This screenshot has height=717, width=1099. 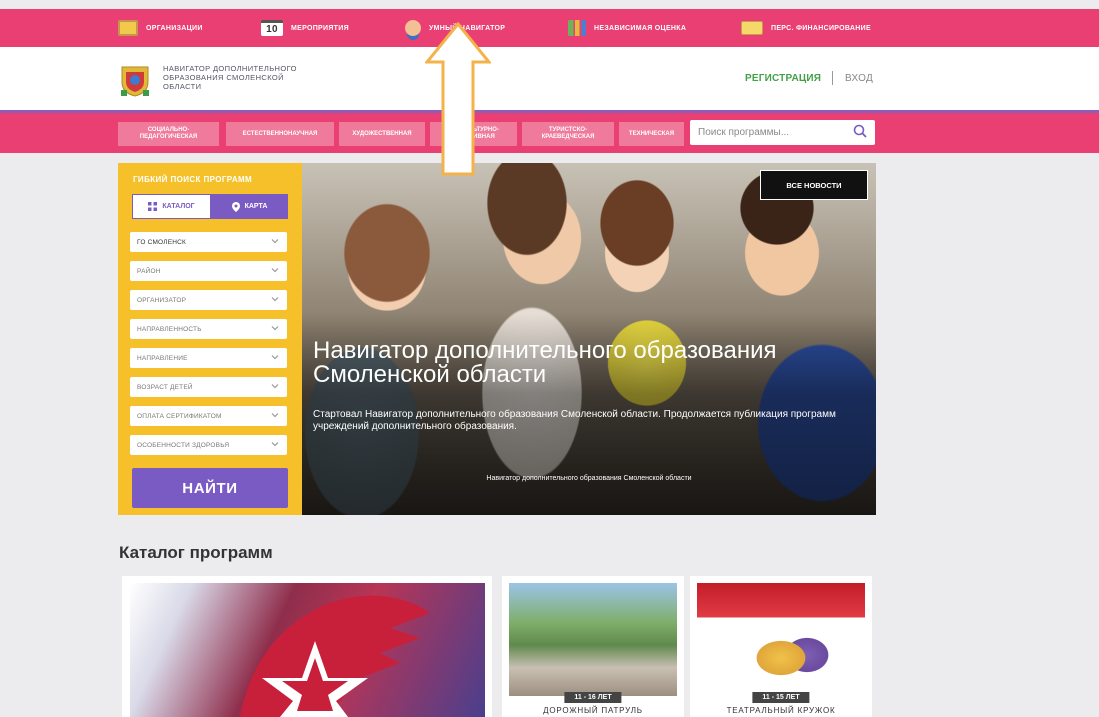 What do you see at coordinates (208, 358) in the screenshot?
I see `select-direction: НАПРАВЛЕНИЕ` at bounding box center [208, 358].